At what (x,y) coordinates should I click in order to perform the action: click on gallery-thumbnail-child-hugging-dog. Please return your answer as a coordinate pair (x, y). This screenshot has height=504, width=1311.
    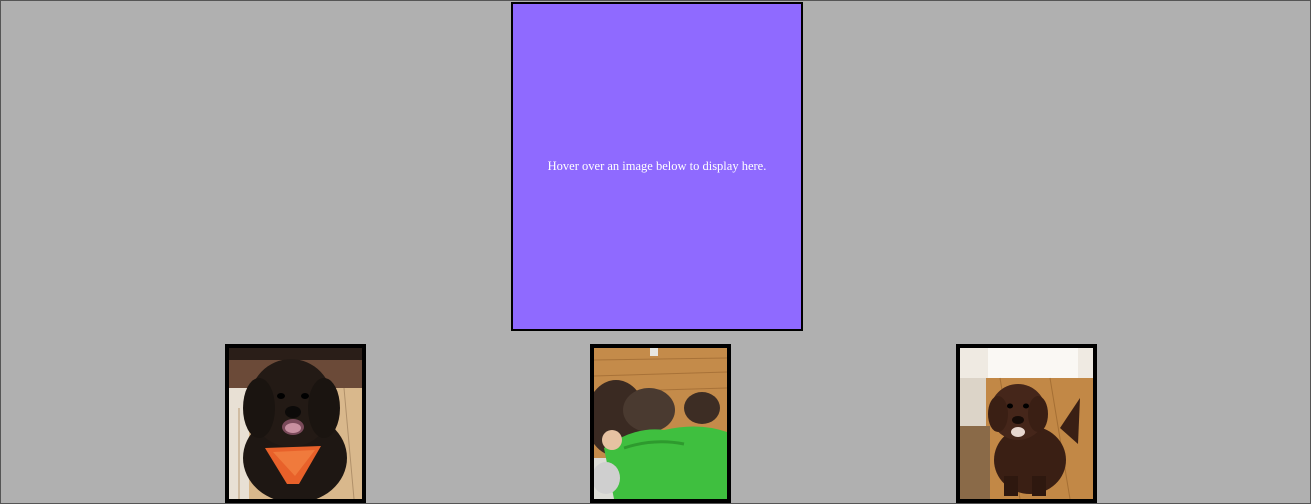
    Looking at the image, I should click on (660, 423).